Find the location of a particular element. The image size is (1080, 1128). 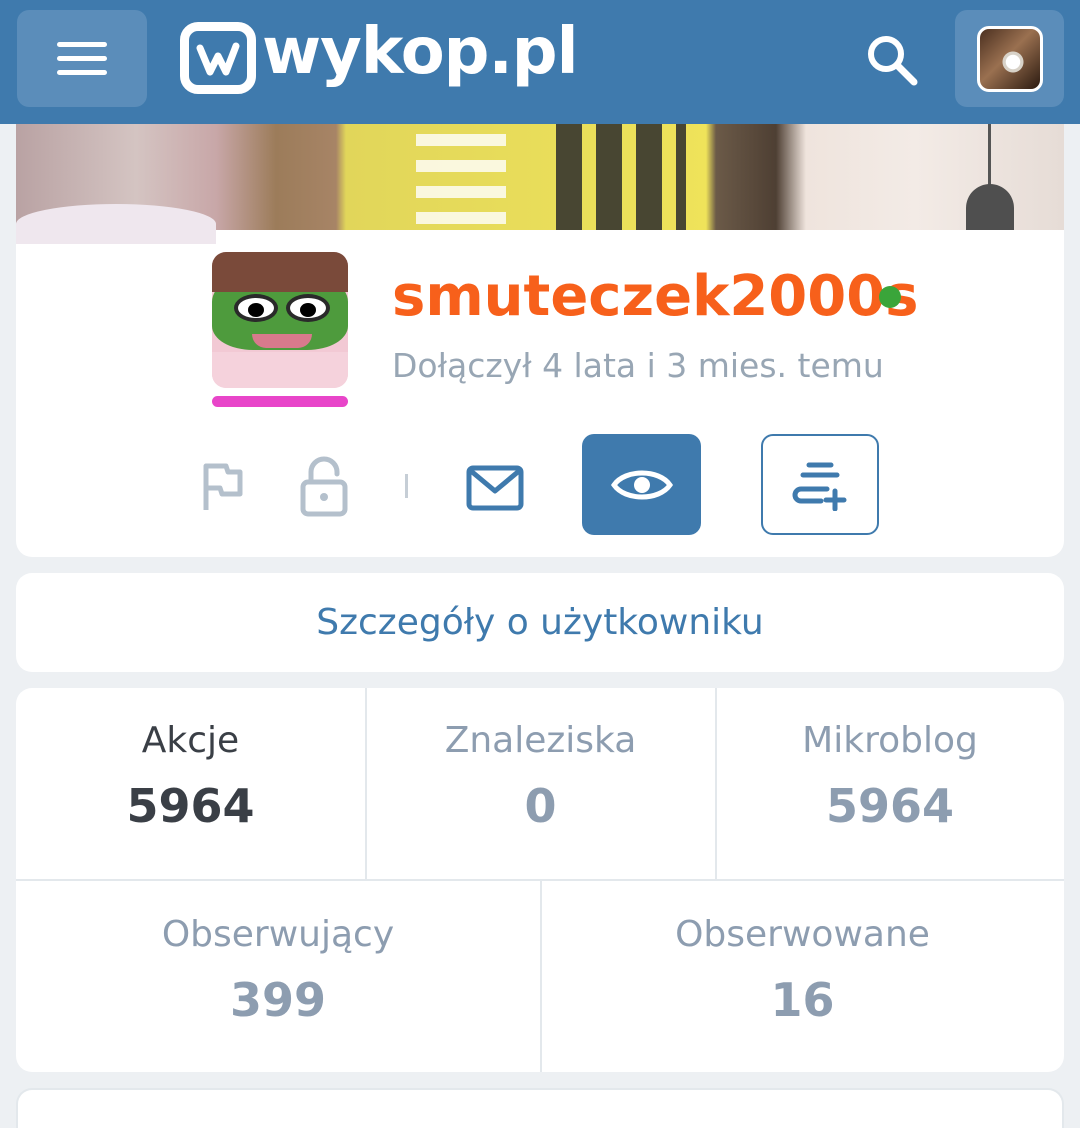

wykop-logo: wykop.pl is located at coordinates (379, 55).